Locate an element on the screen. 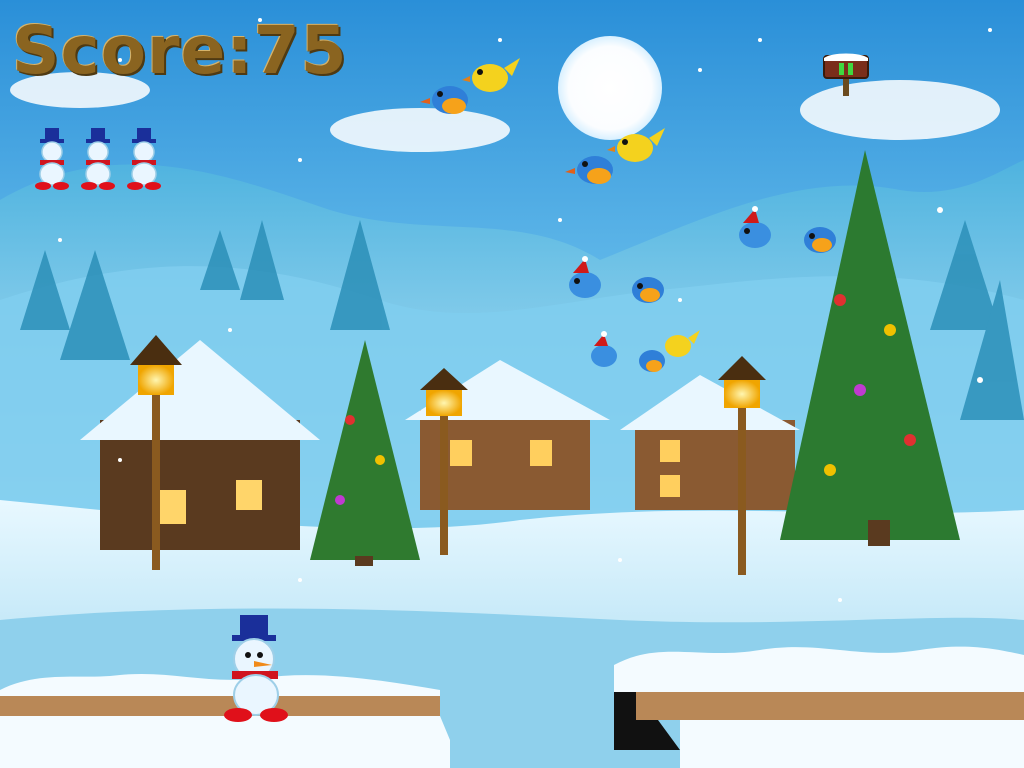 The image size is (1024, 768). score-display: Score:75 is located at coordinates (180, 51).